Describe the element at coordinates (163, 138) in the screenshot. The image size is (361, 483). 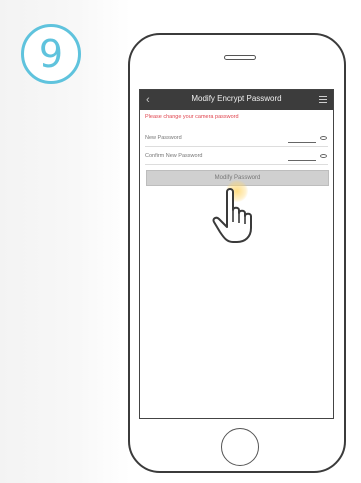
I see `new-password-label: New Password` at that location.